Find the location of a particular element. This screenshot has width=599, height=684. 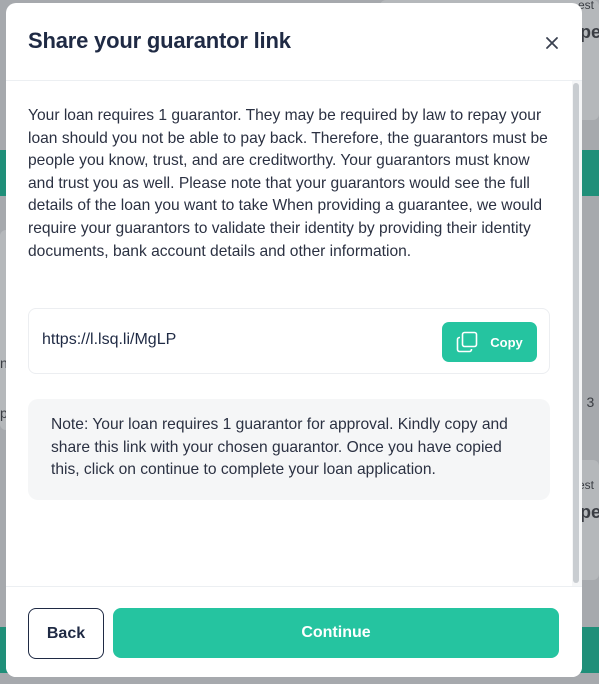

dialog-footer: Back Continue is located at coordinates (294, 631).